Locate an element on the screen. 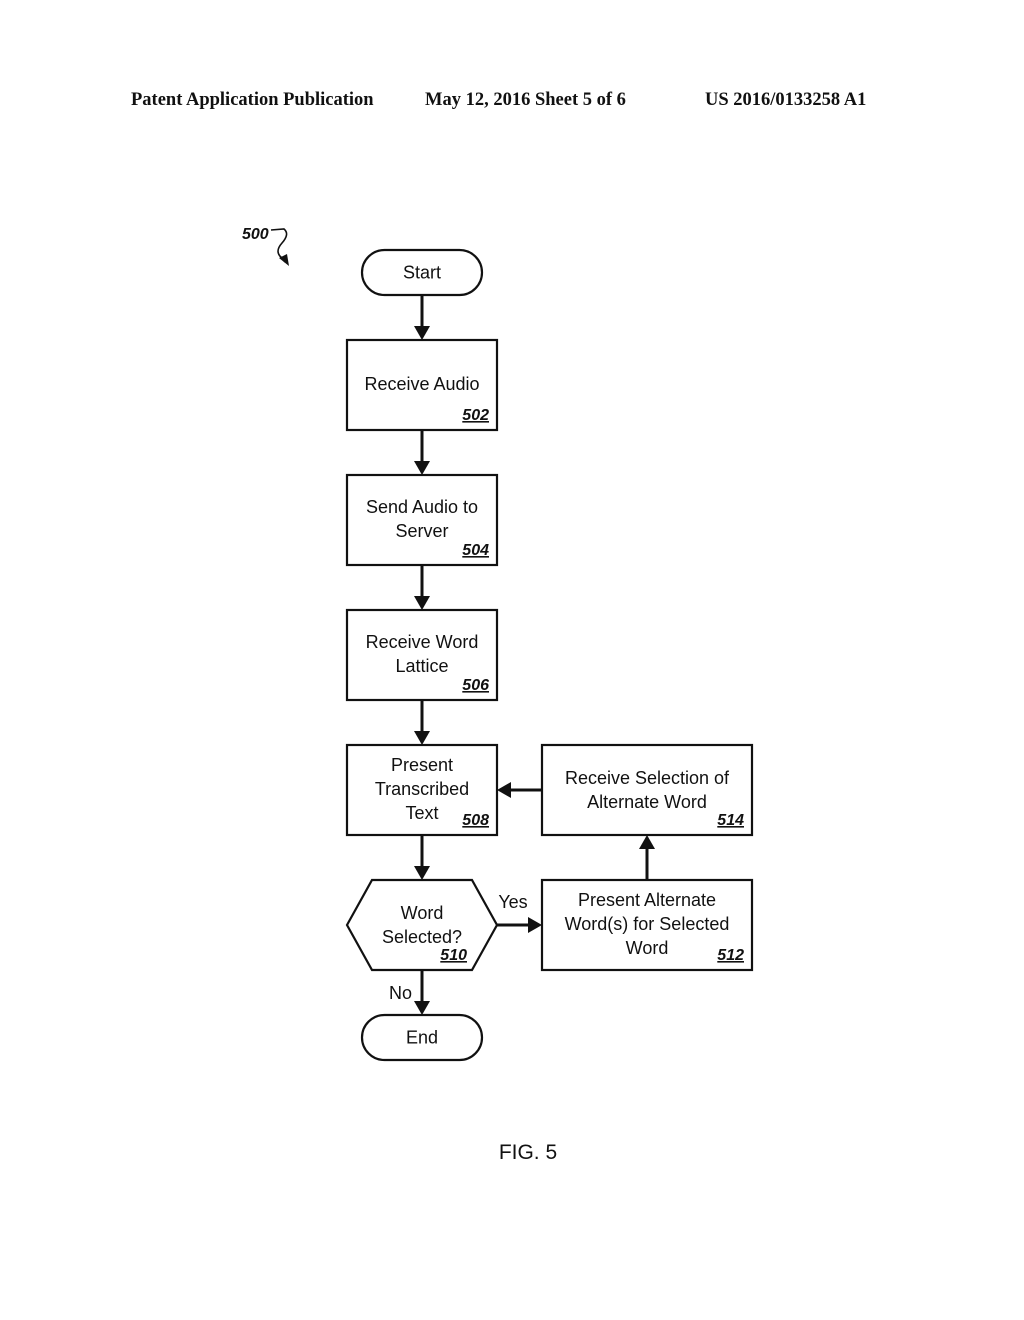  n512-label-line: Present Alternate is located at coordinates (647, 900).